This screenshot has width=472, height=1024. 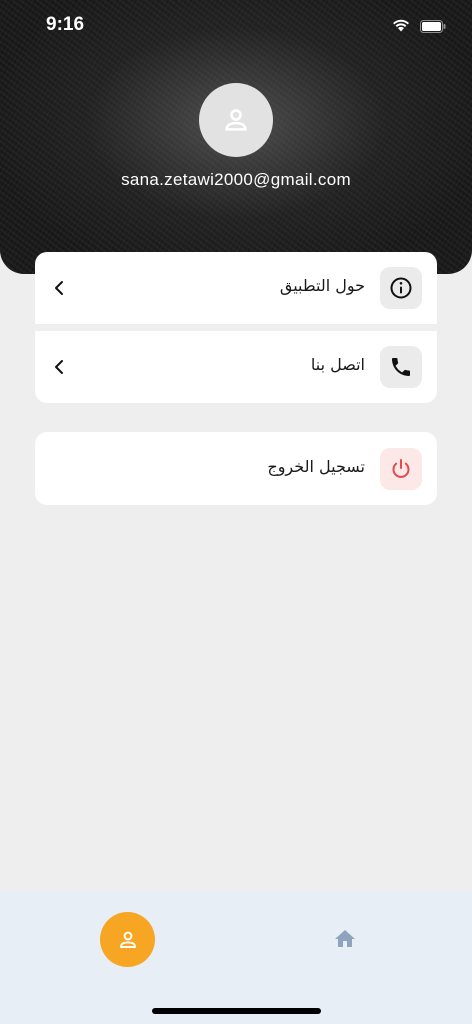 What do you see at coordinates (401, 288) in the screenshot?
I see `info-icon` at bounding box center [401, 288].